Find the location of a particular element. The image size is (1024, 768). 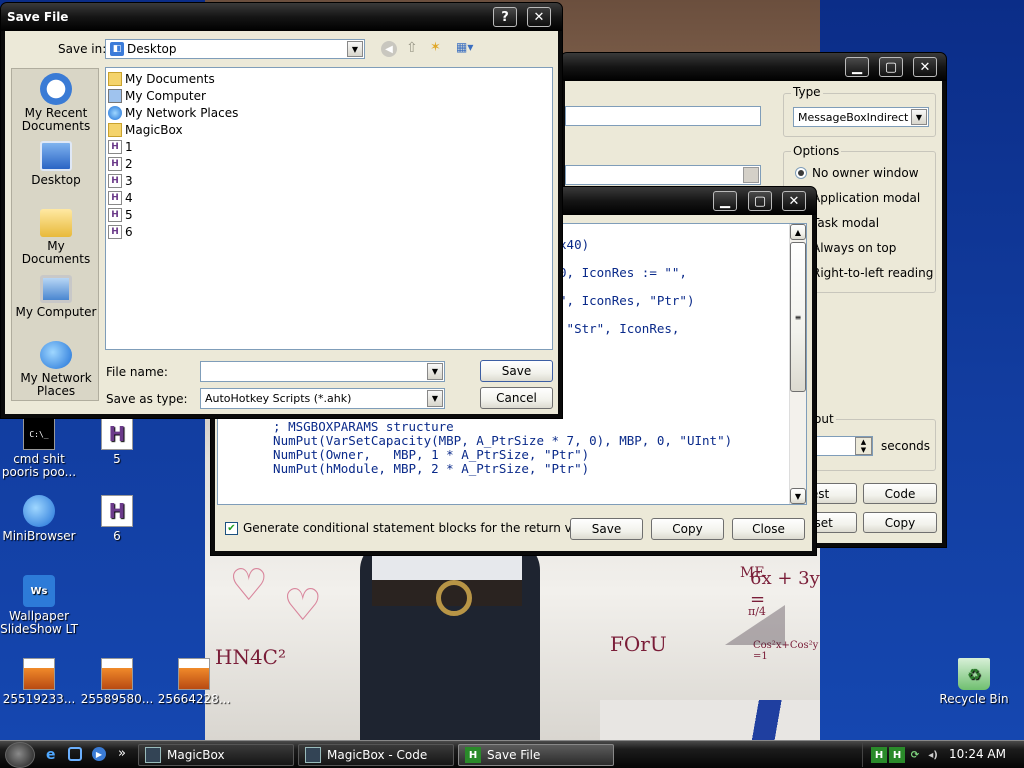

save-as-type-select: AutoHotkey Scripts (*.ahk) ▼ is located at coordinates (322, 398).